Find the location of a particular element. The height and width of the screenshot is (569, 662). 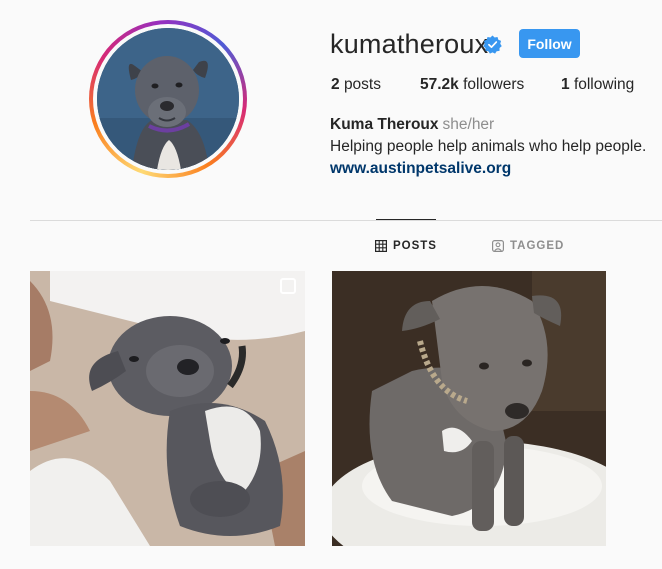

follow-button: Follow is located at coordinates (549, 43).